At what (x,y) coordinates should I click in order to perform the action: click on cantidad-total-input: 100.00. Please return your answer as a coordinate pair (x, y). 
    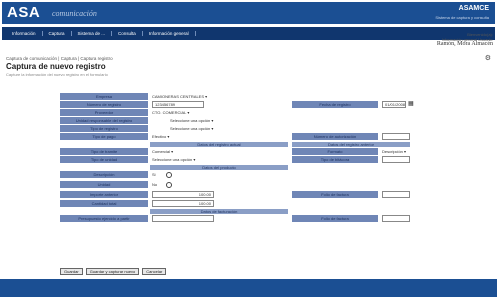
    Looking at the image, I should click on (183, 203).